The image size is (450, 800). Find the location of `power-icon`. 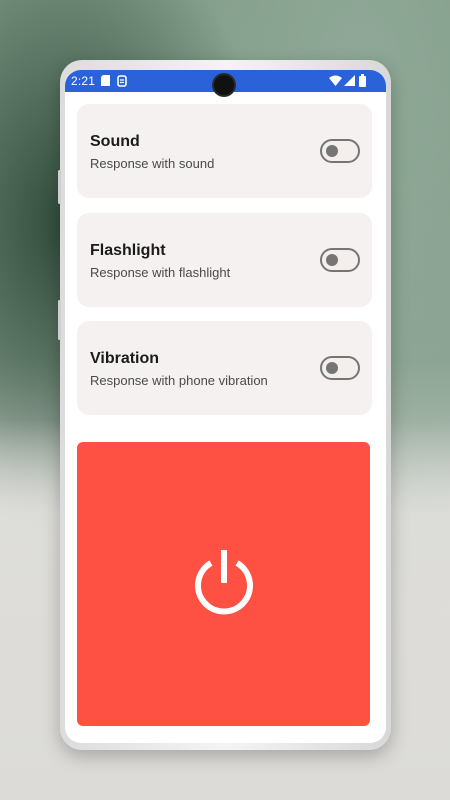

power-icon is located at coordinates (224, 582).